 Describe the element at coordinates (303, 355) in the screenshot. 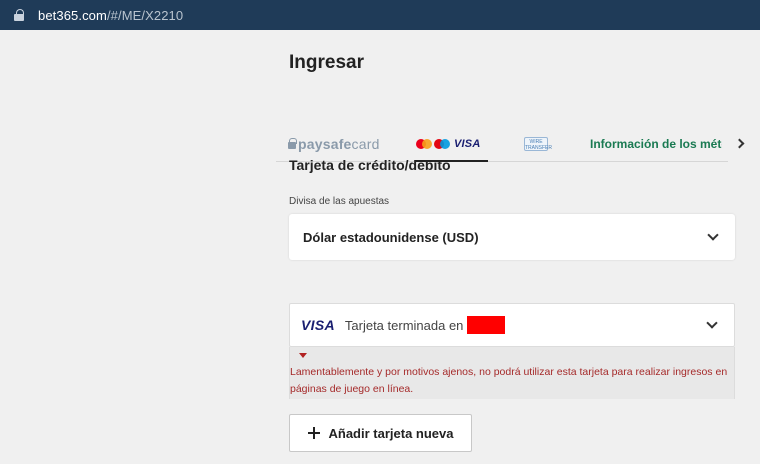

I see `caret-down-icon` at that location.